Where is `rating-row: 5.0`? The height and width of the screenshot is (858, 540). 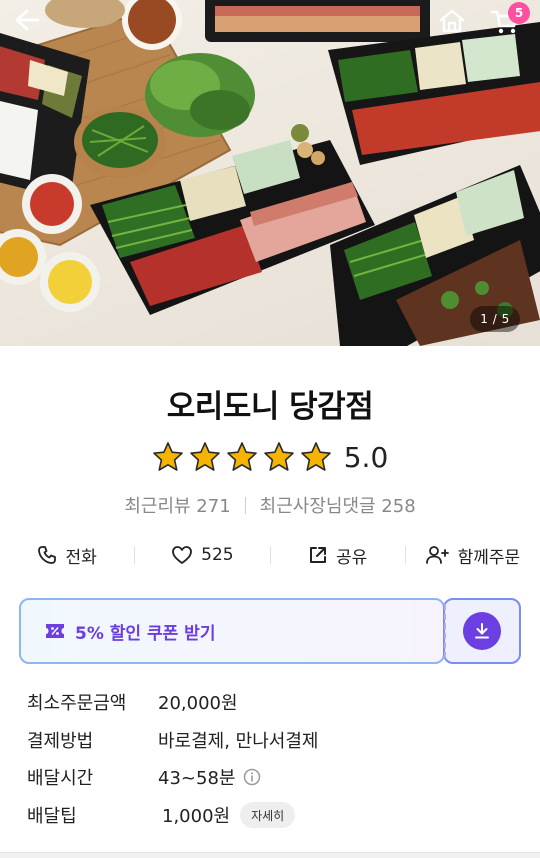 rating-row: 5.0 is located at coordinates (270, 457).